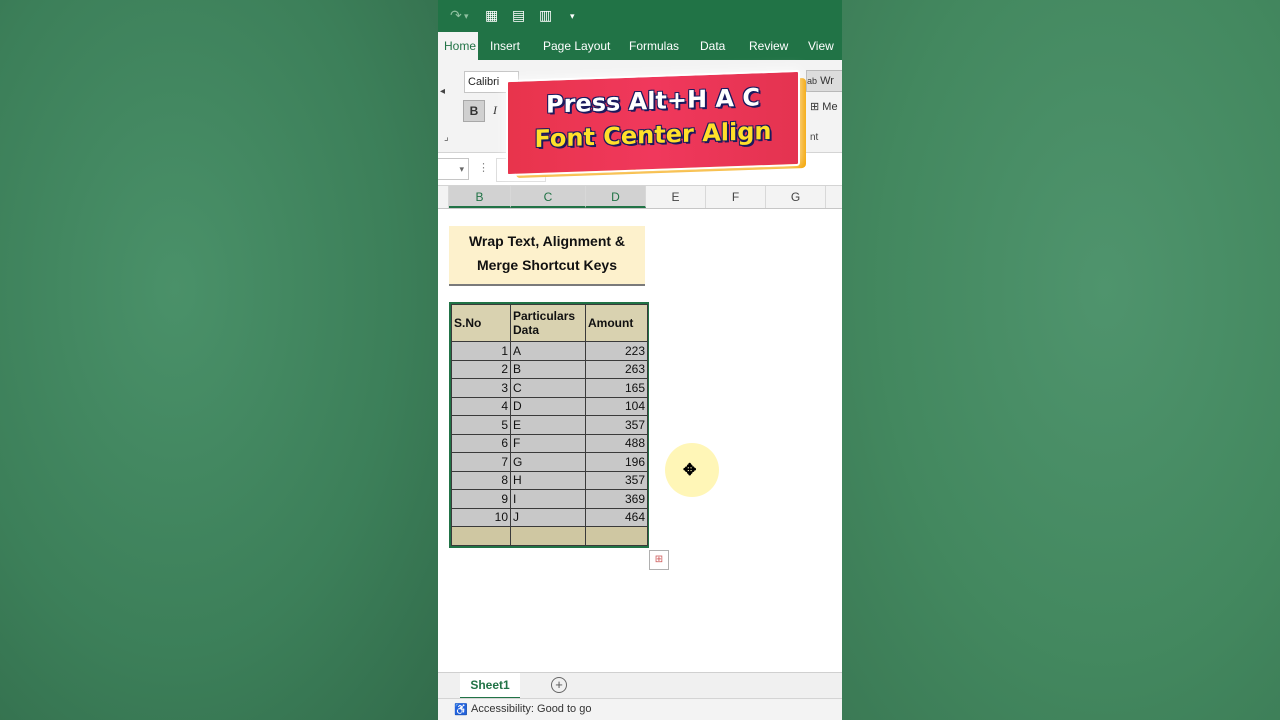  Describe the element at coordinates (480, 197) in the screenshot. I see `column-header-b: B` at that location.